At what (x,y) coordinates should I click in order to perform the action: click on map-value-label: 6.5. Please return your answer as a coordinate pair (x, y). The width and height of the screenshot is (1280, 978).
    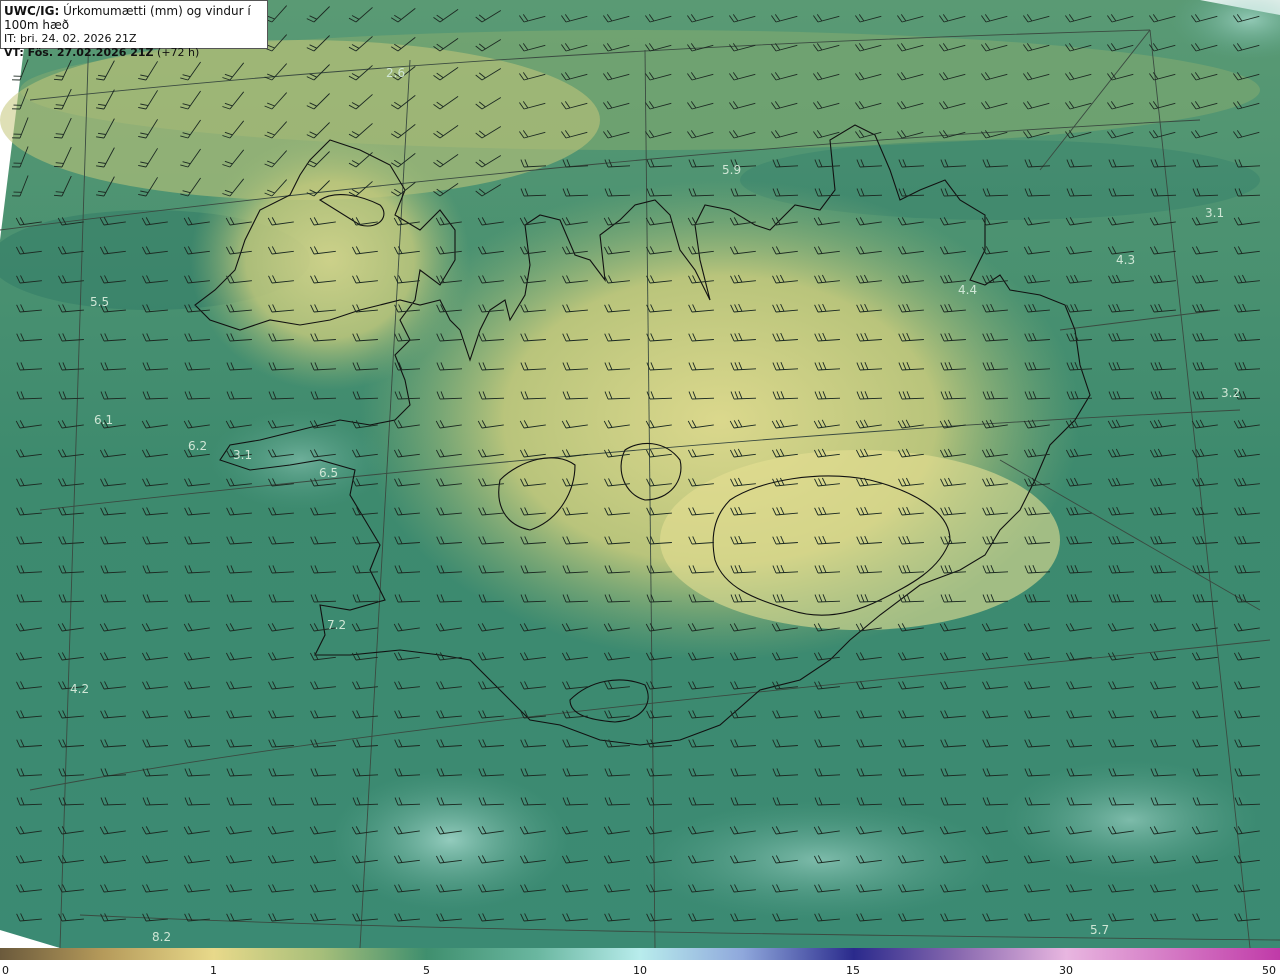
    Looking at the image, I should click on (328, 473).